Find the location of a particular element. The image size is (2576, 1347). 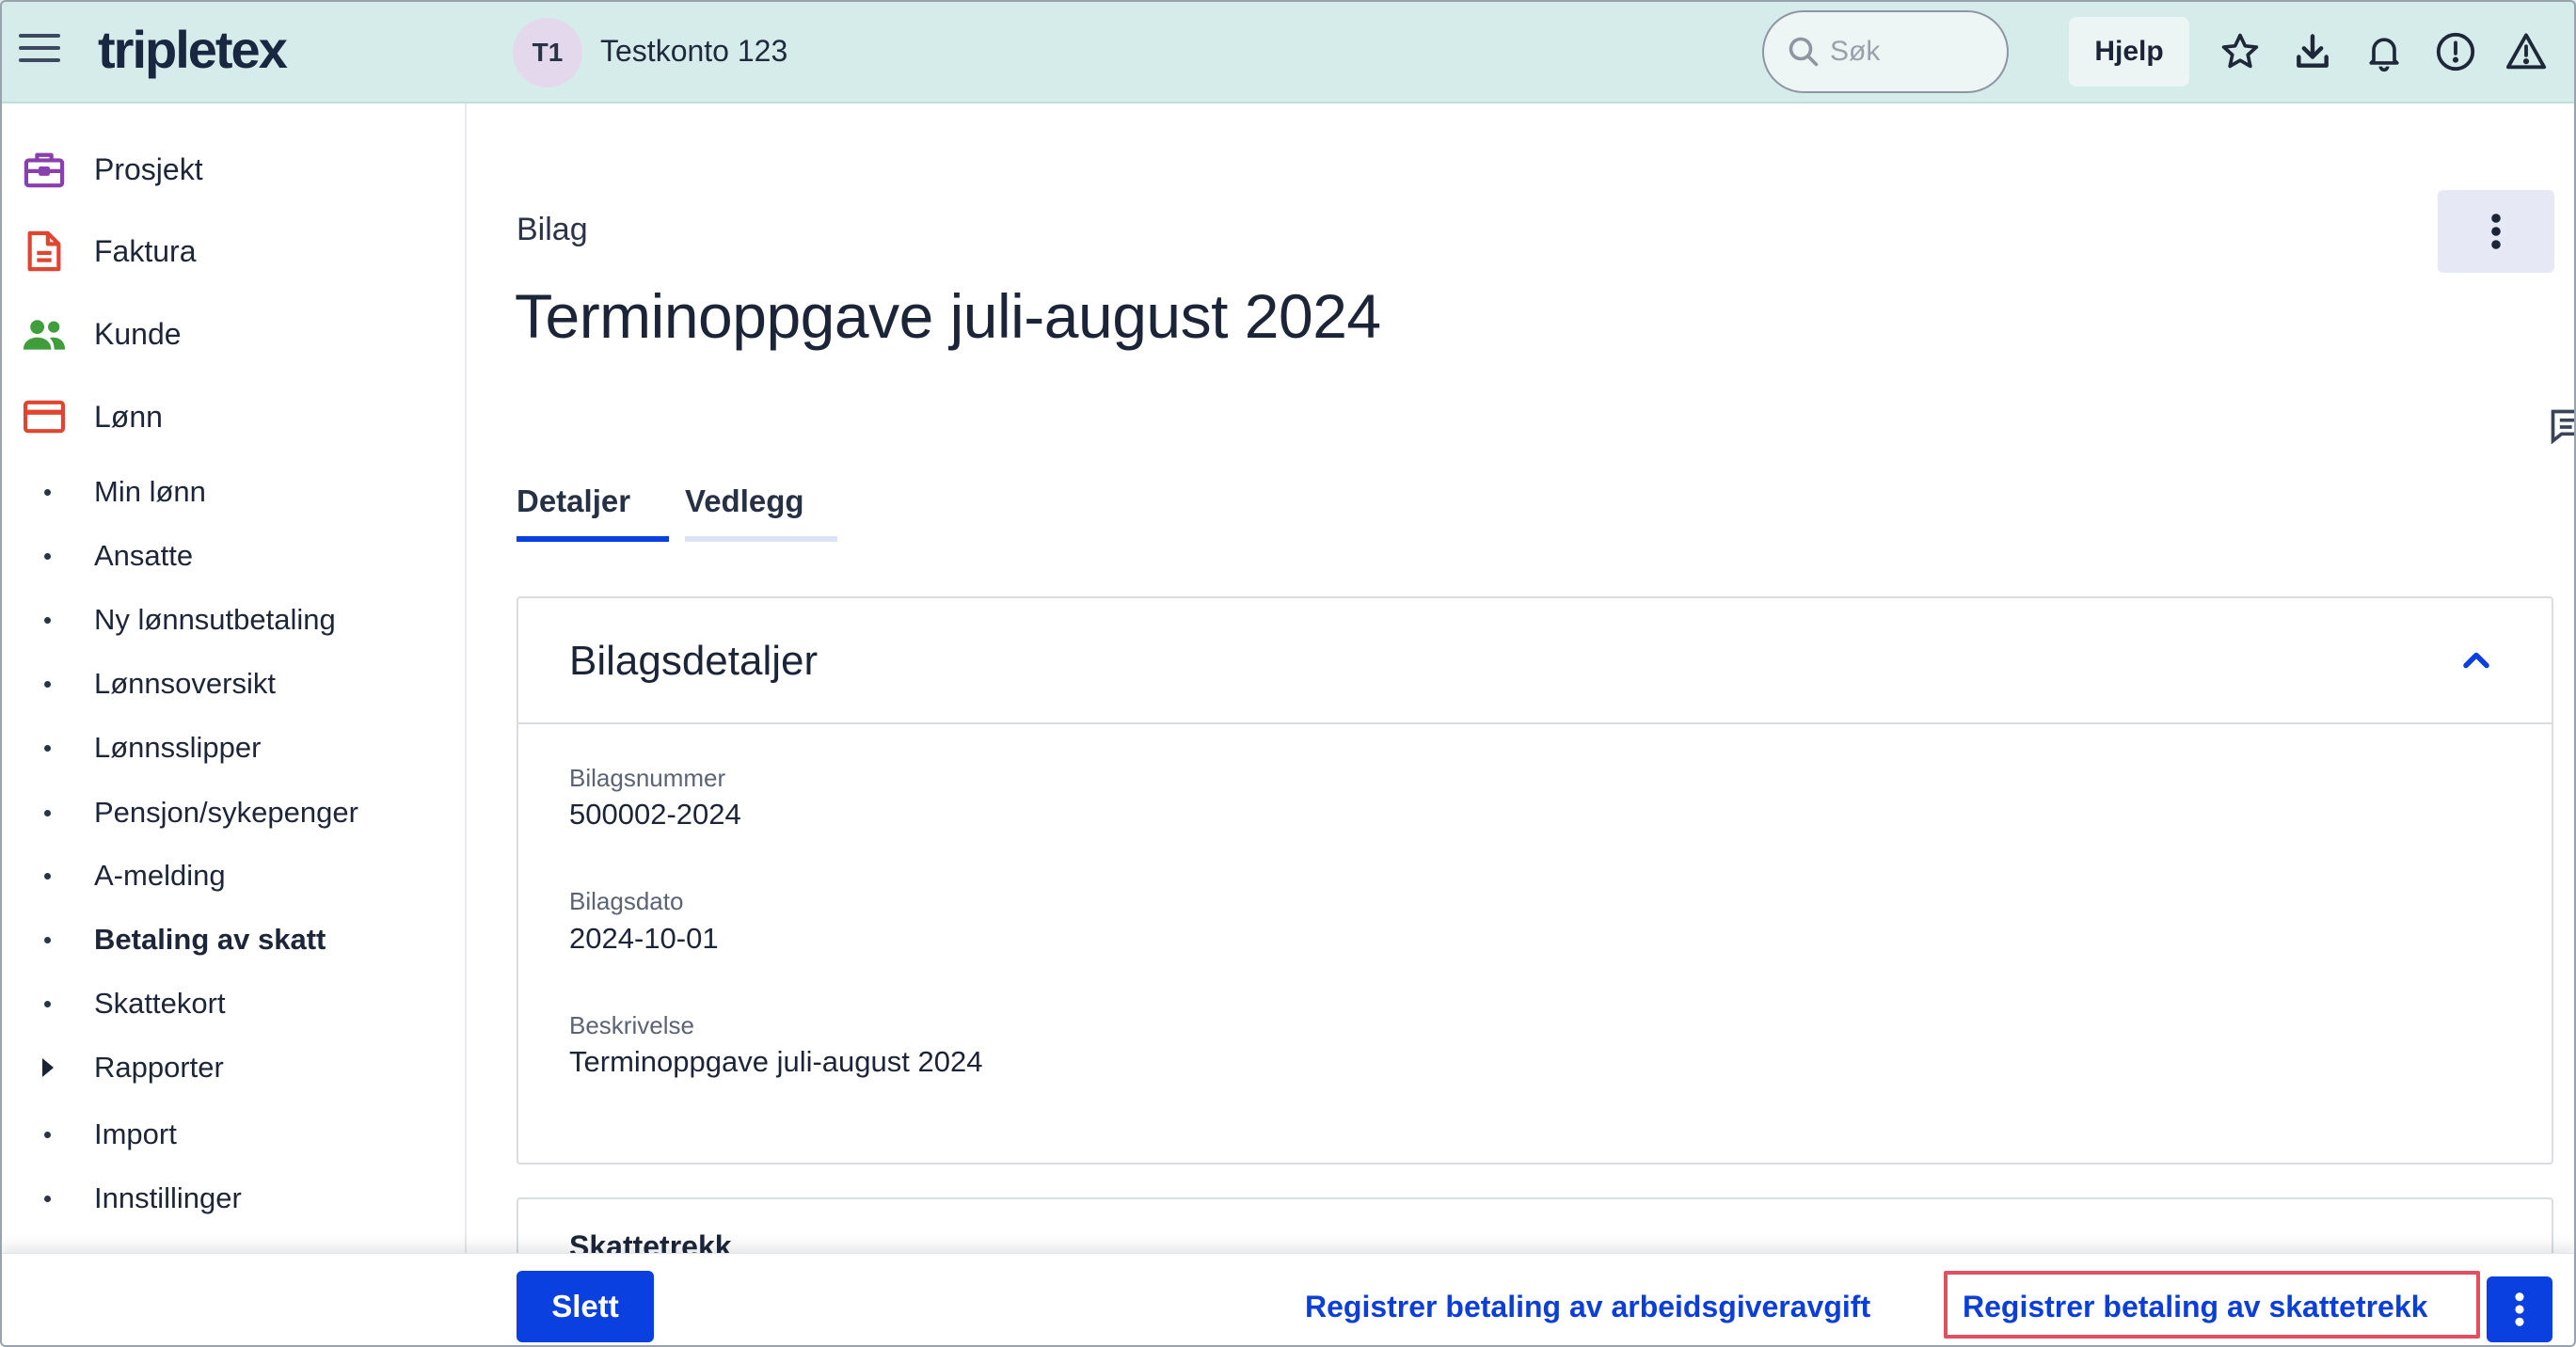

help-button: Hjelp is located at coordinates (2129, 52).